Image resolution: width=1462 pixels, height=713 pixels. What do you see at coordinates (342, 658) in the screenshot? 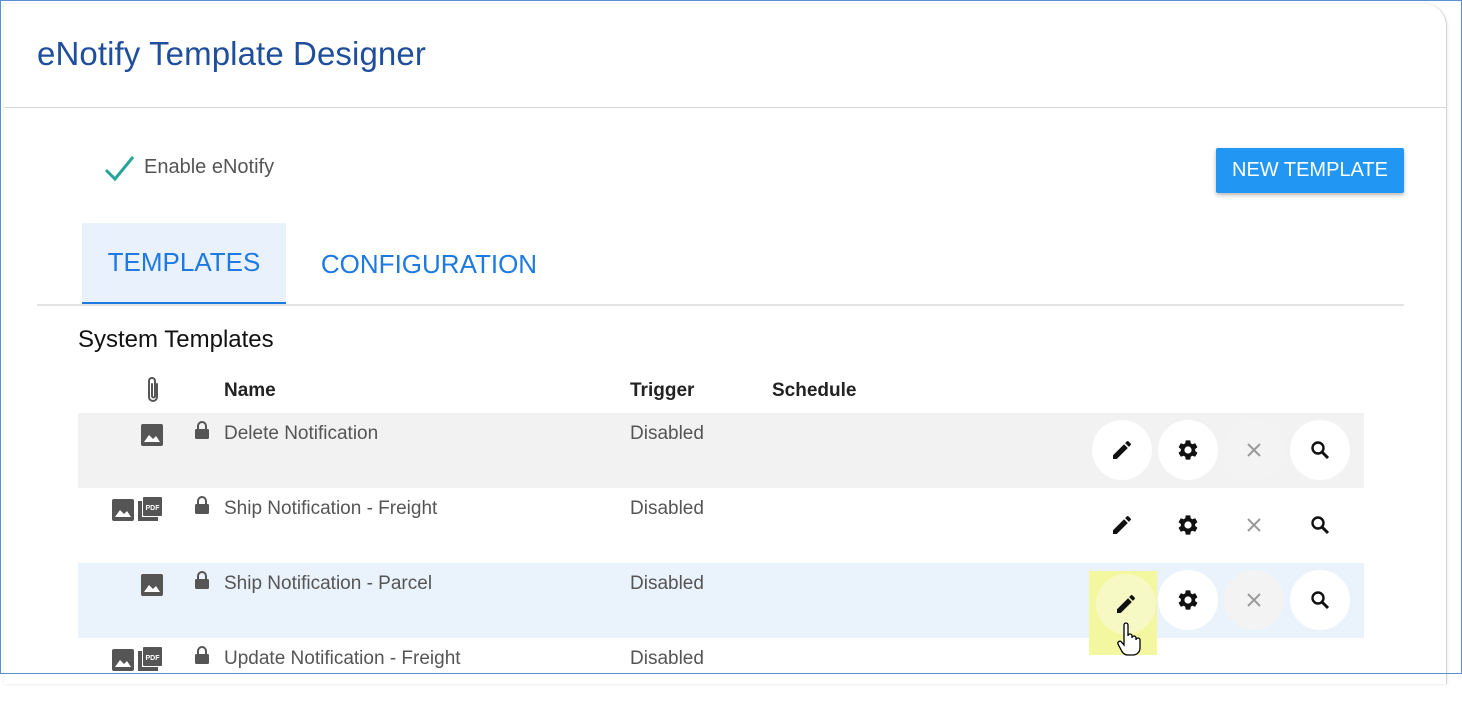
I see `template-name: Update Notification - Freight` at bounding box center [342, 658].